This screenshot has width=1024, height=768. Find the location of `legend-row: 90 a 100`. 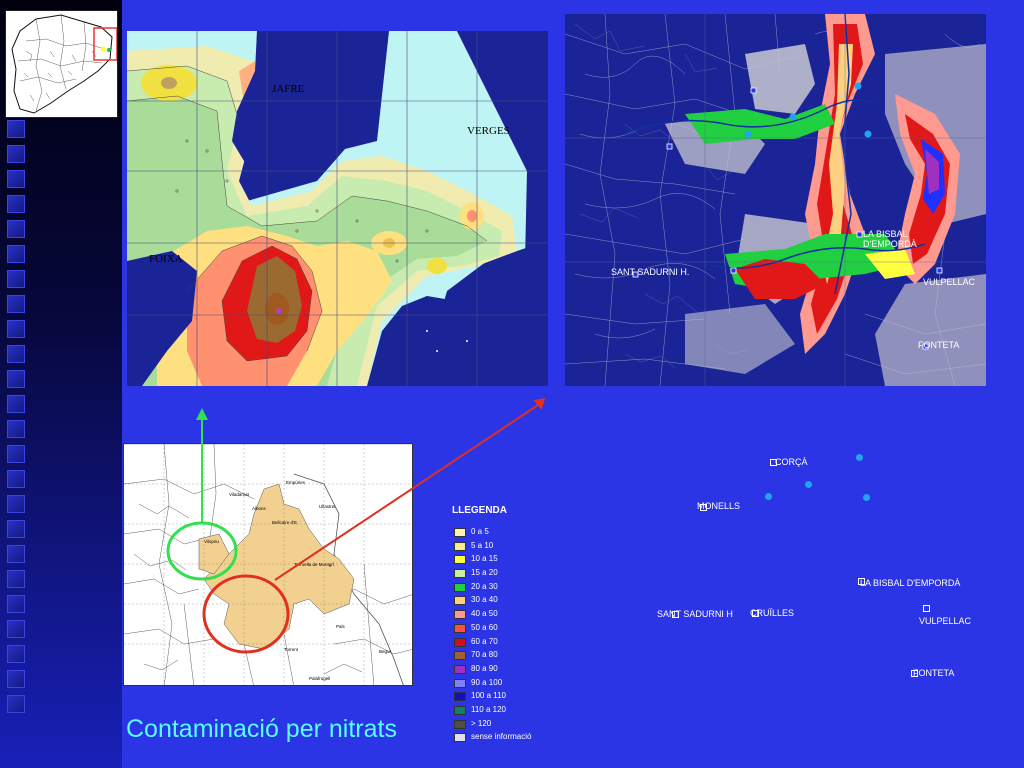

legend-row: 90 a 100 is located at coordinates (514, 685).